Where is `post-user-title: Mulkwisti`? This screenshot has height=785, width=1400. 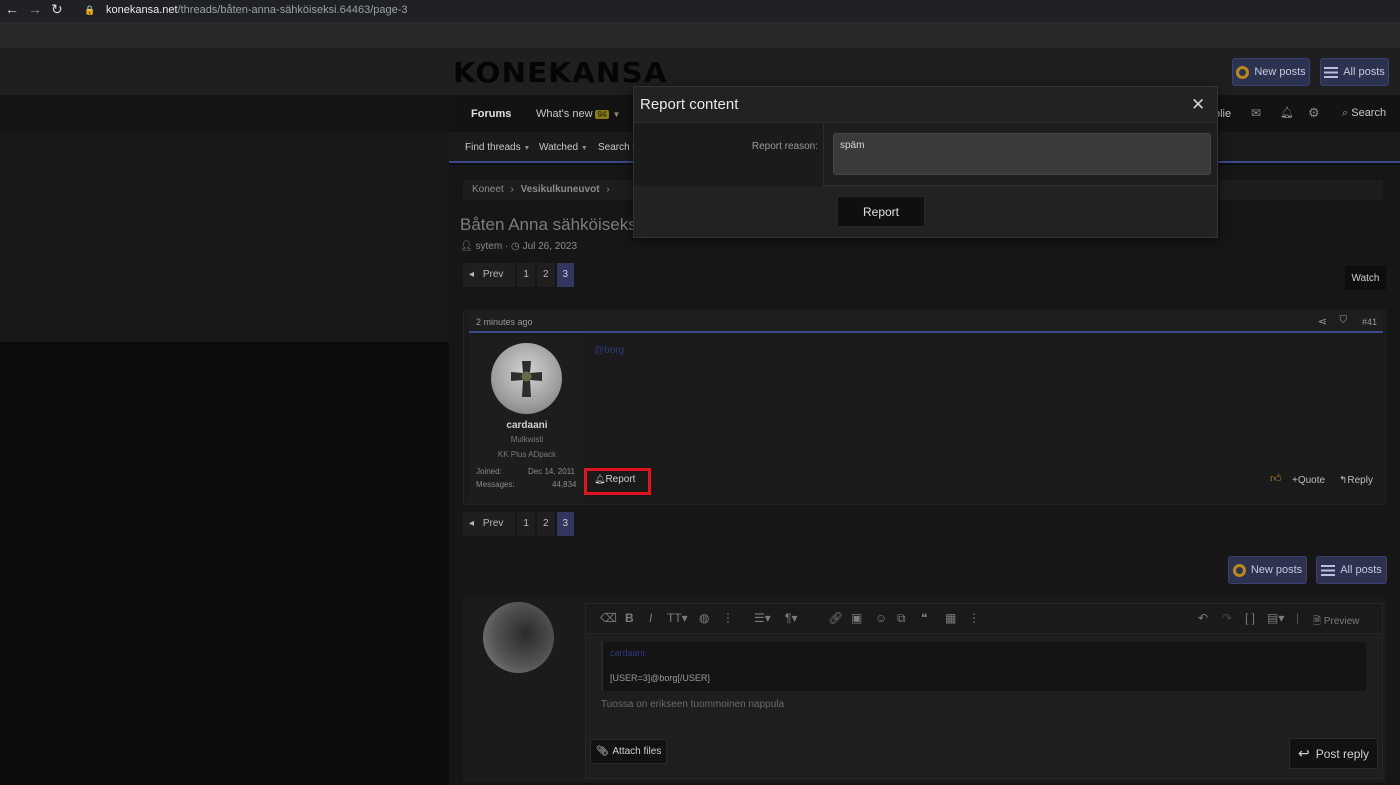 post-user-title: Mulkwisti is located at coordinates (527, 439).